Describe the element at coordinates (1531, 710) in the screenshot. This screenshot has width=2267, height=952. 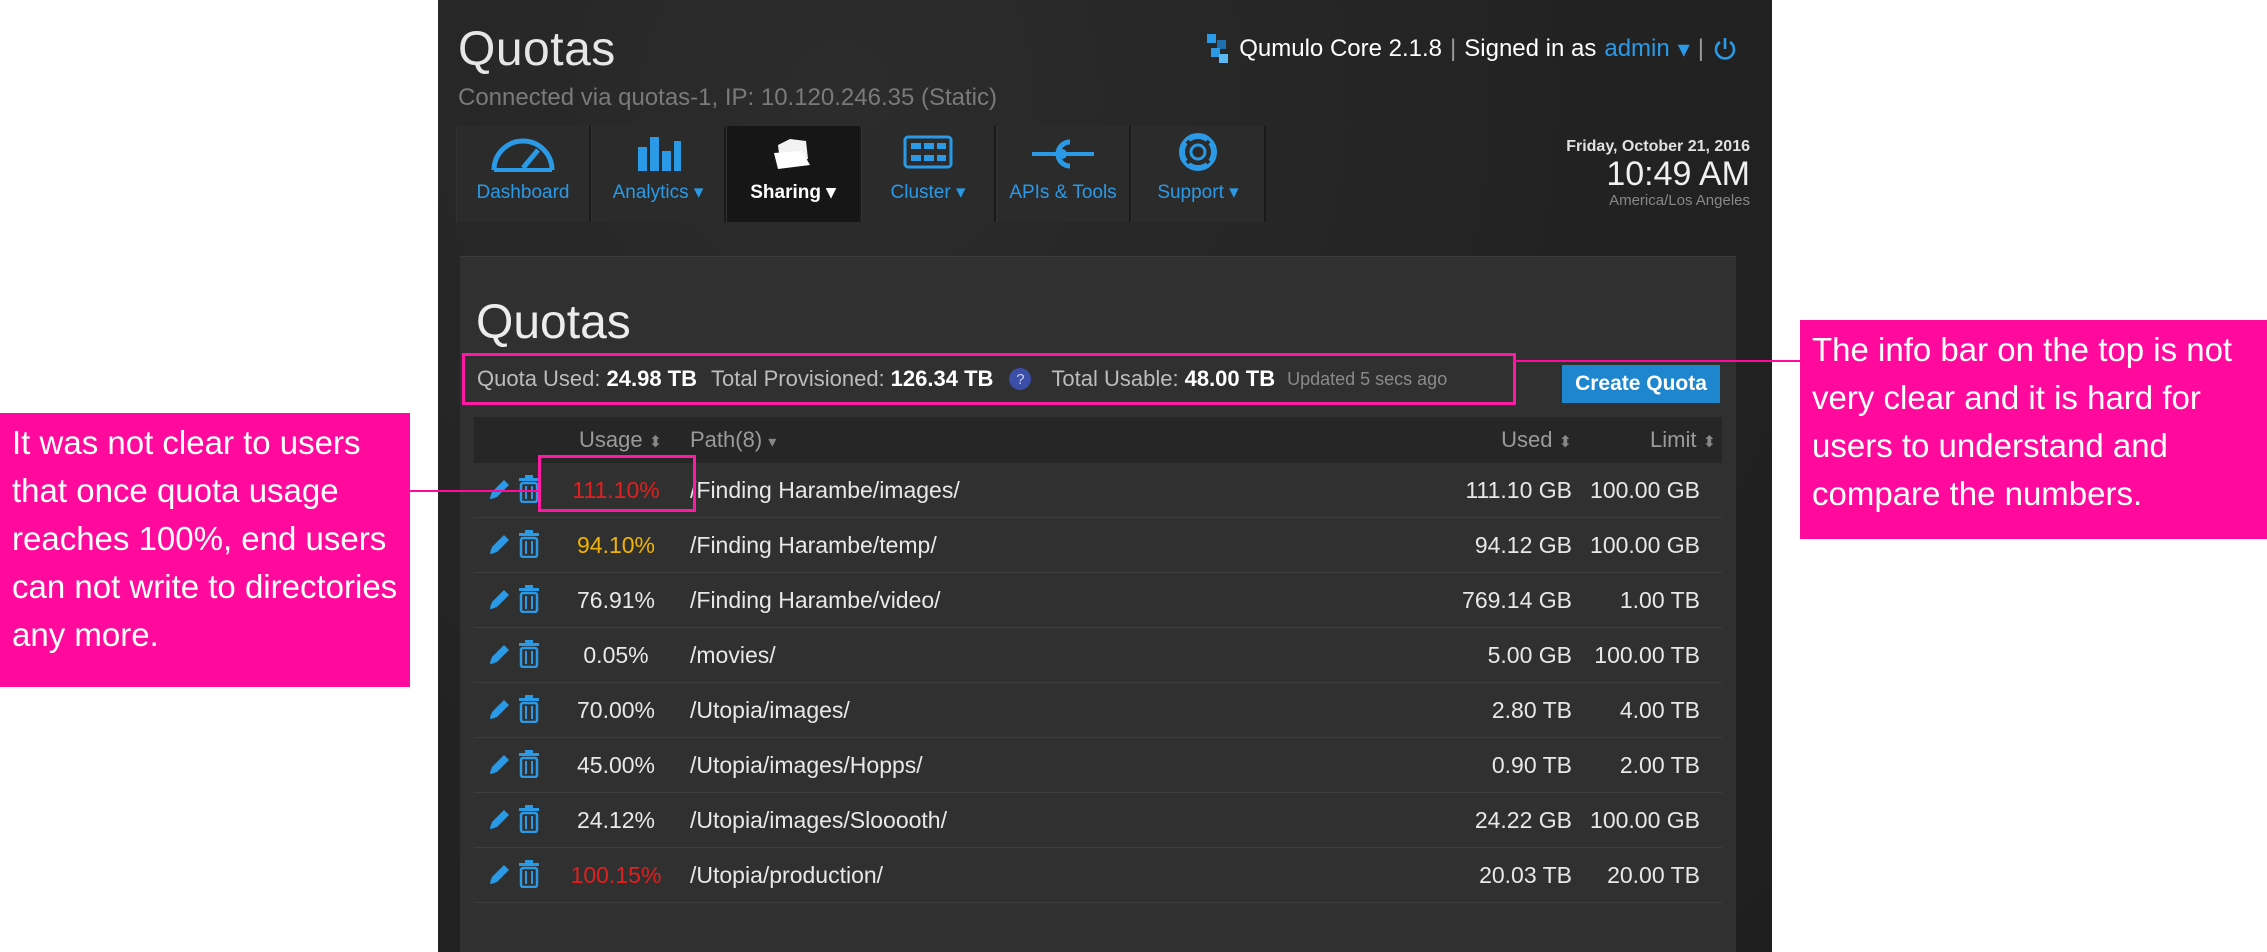
I see `used-size: 2.80 TB` at that location.